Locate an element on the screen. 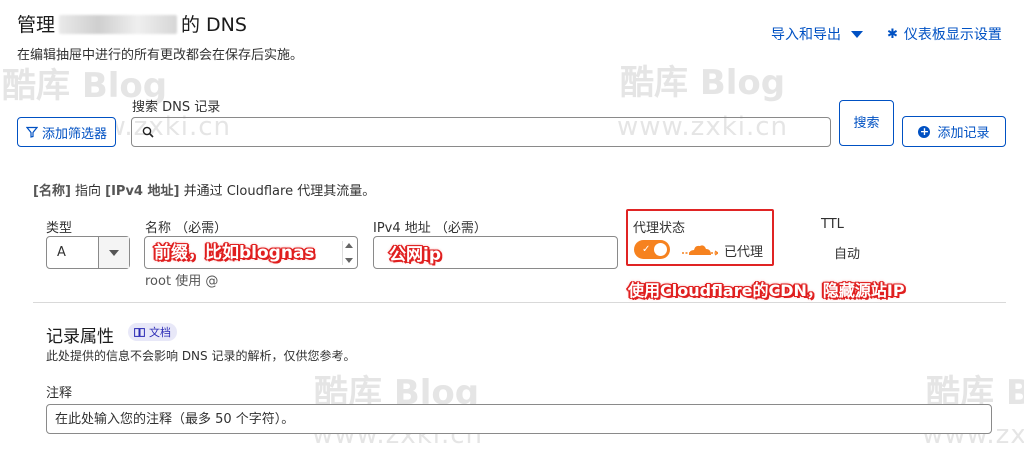 Image resolution: width=1024 pixels, height=449 pixels. docs-link: 文档 is located at coordinates (152, 332).